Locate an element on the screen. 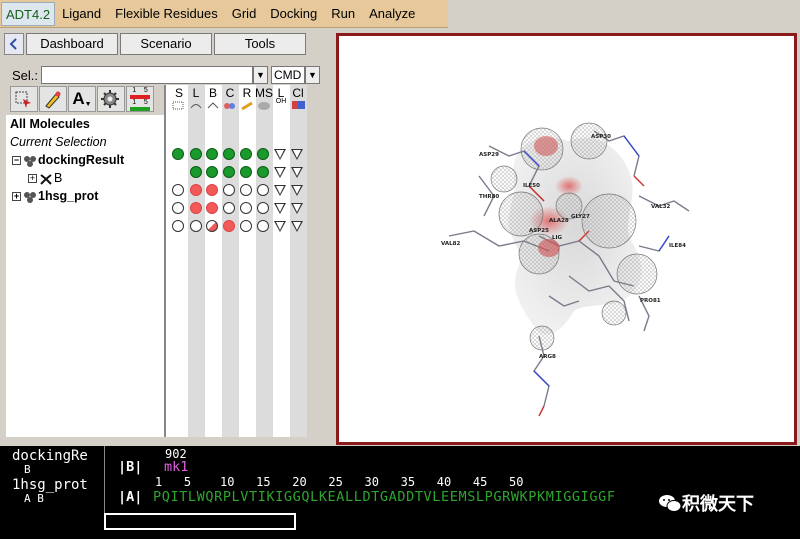 This screenshot has width=800, height=539. toggle-sel-l is located at coordinates (196, 172).